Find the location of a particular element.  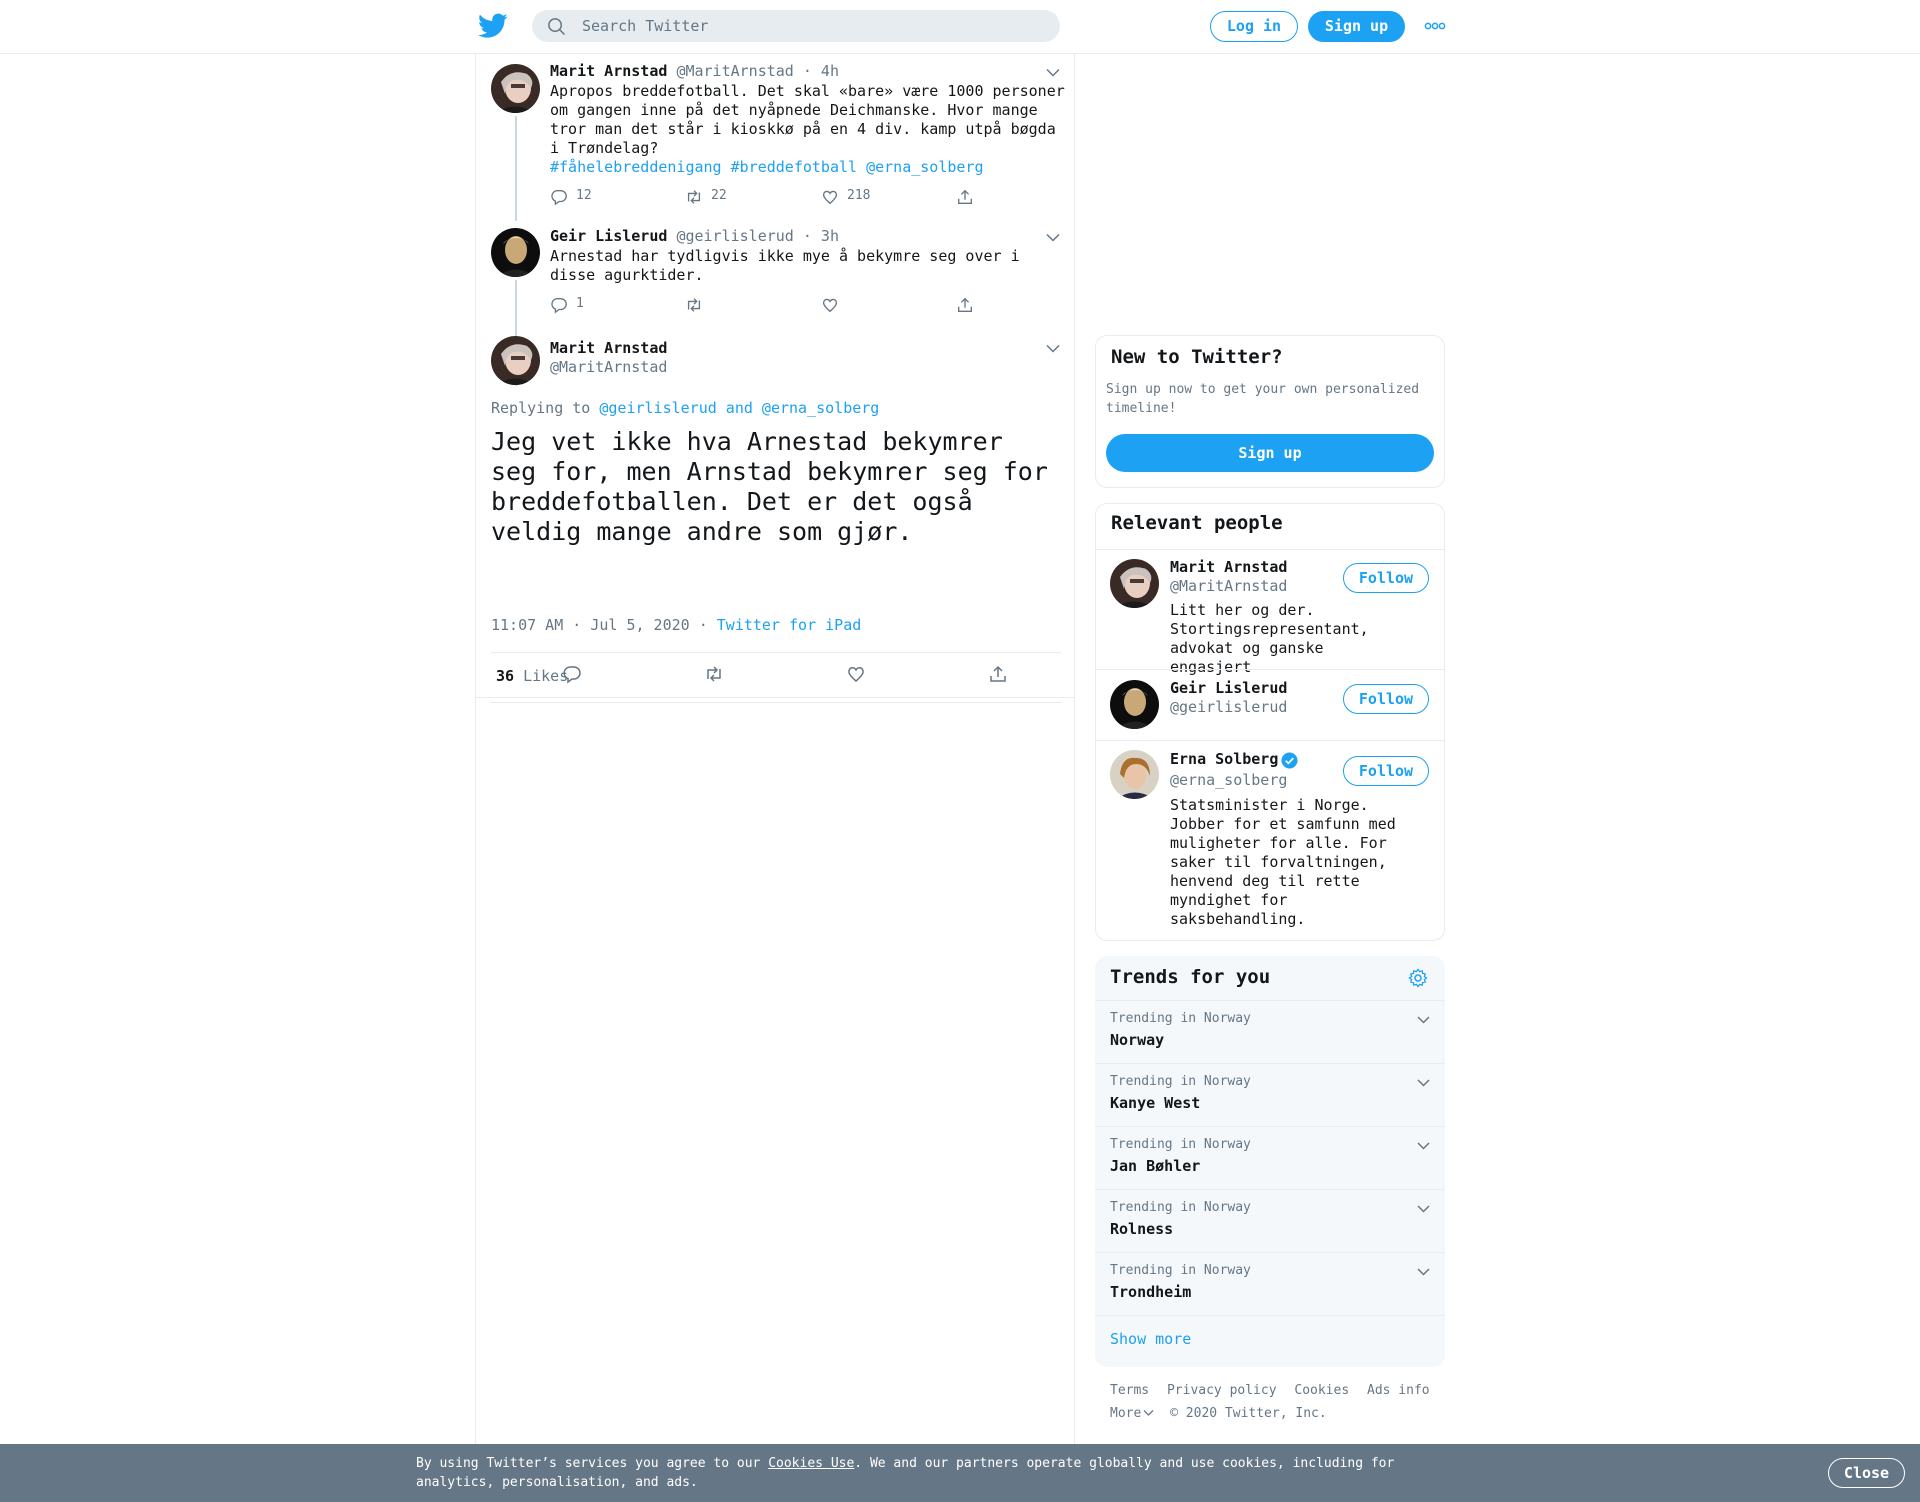

search-bar: Search Twitter is located at coordinates (796, 26).